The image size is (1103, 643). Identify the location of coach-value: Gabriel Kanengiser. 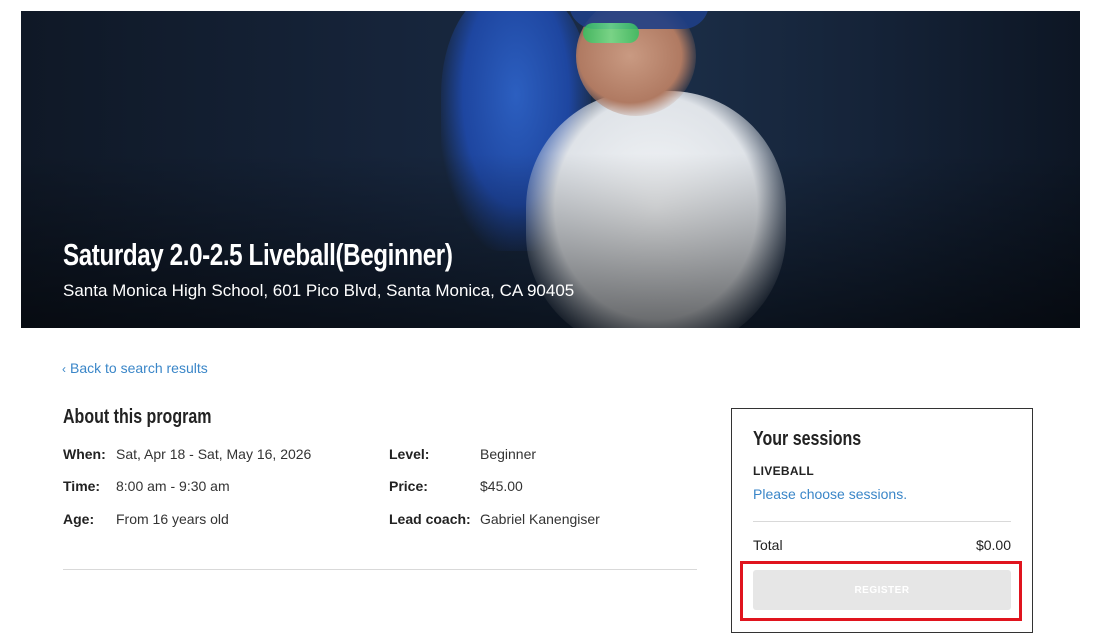
(540, 519).